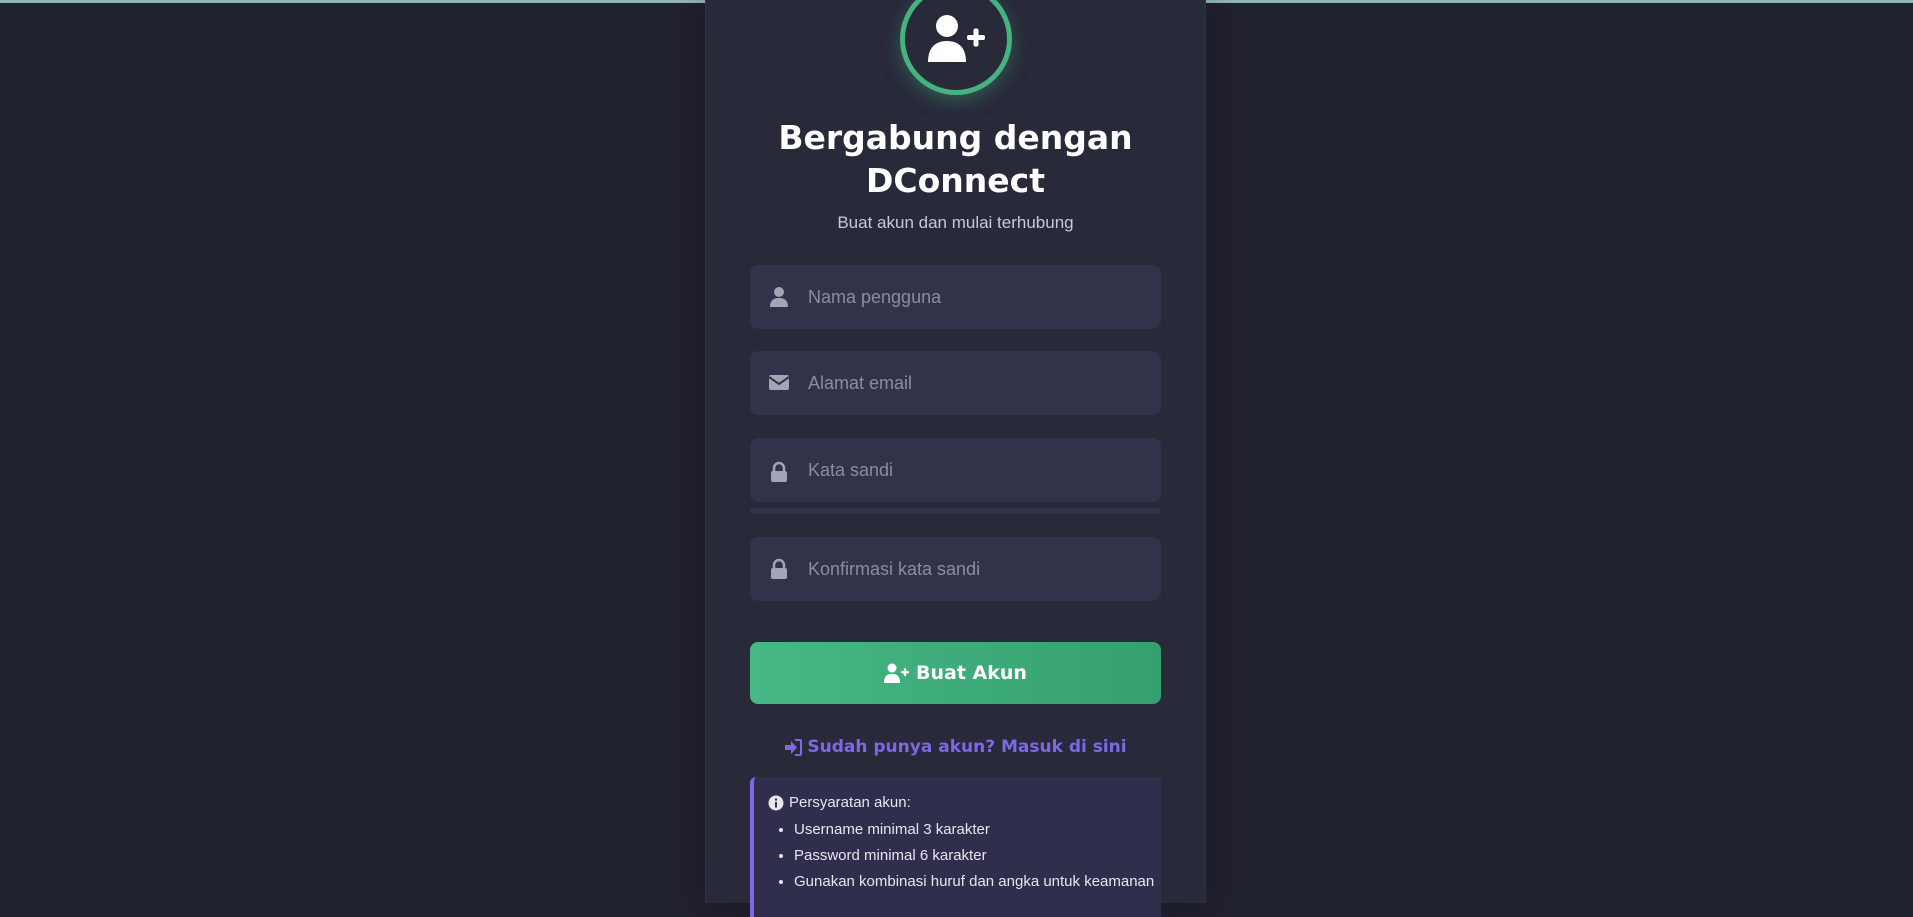 Image resolution: width=1913 pixels, height=917 pixels. What do you see at coordinates (971, 673) in the screenshot?
I see `create-account-label: Buat Akun` at bounding box center [971, 673].